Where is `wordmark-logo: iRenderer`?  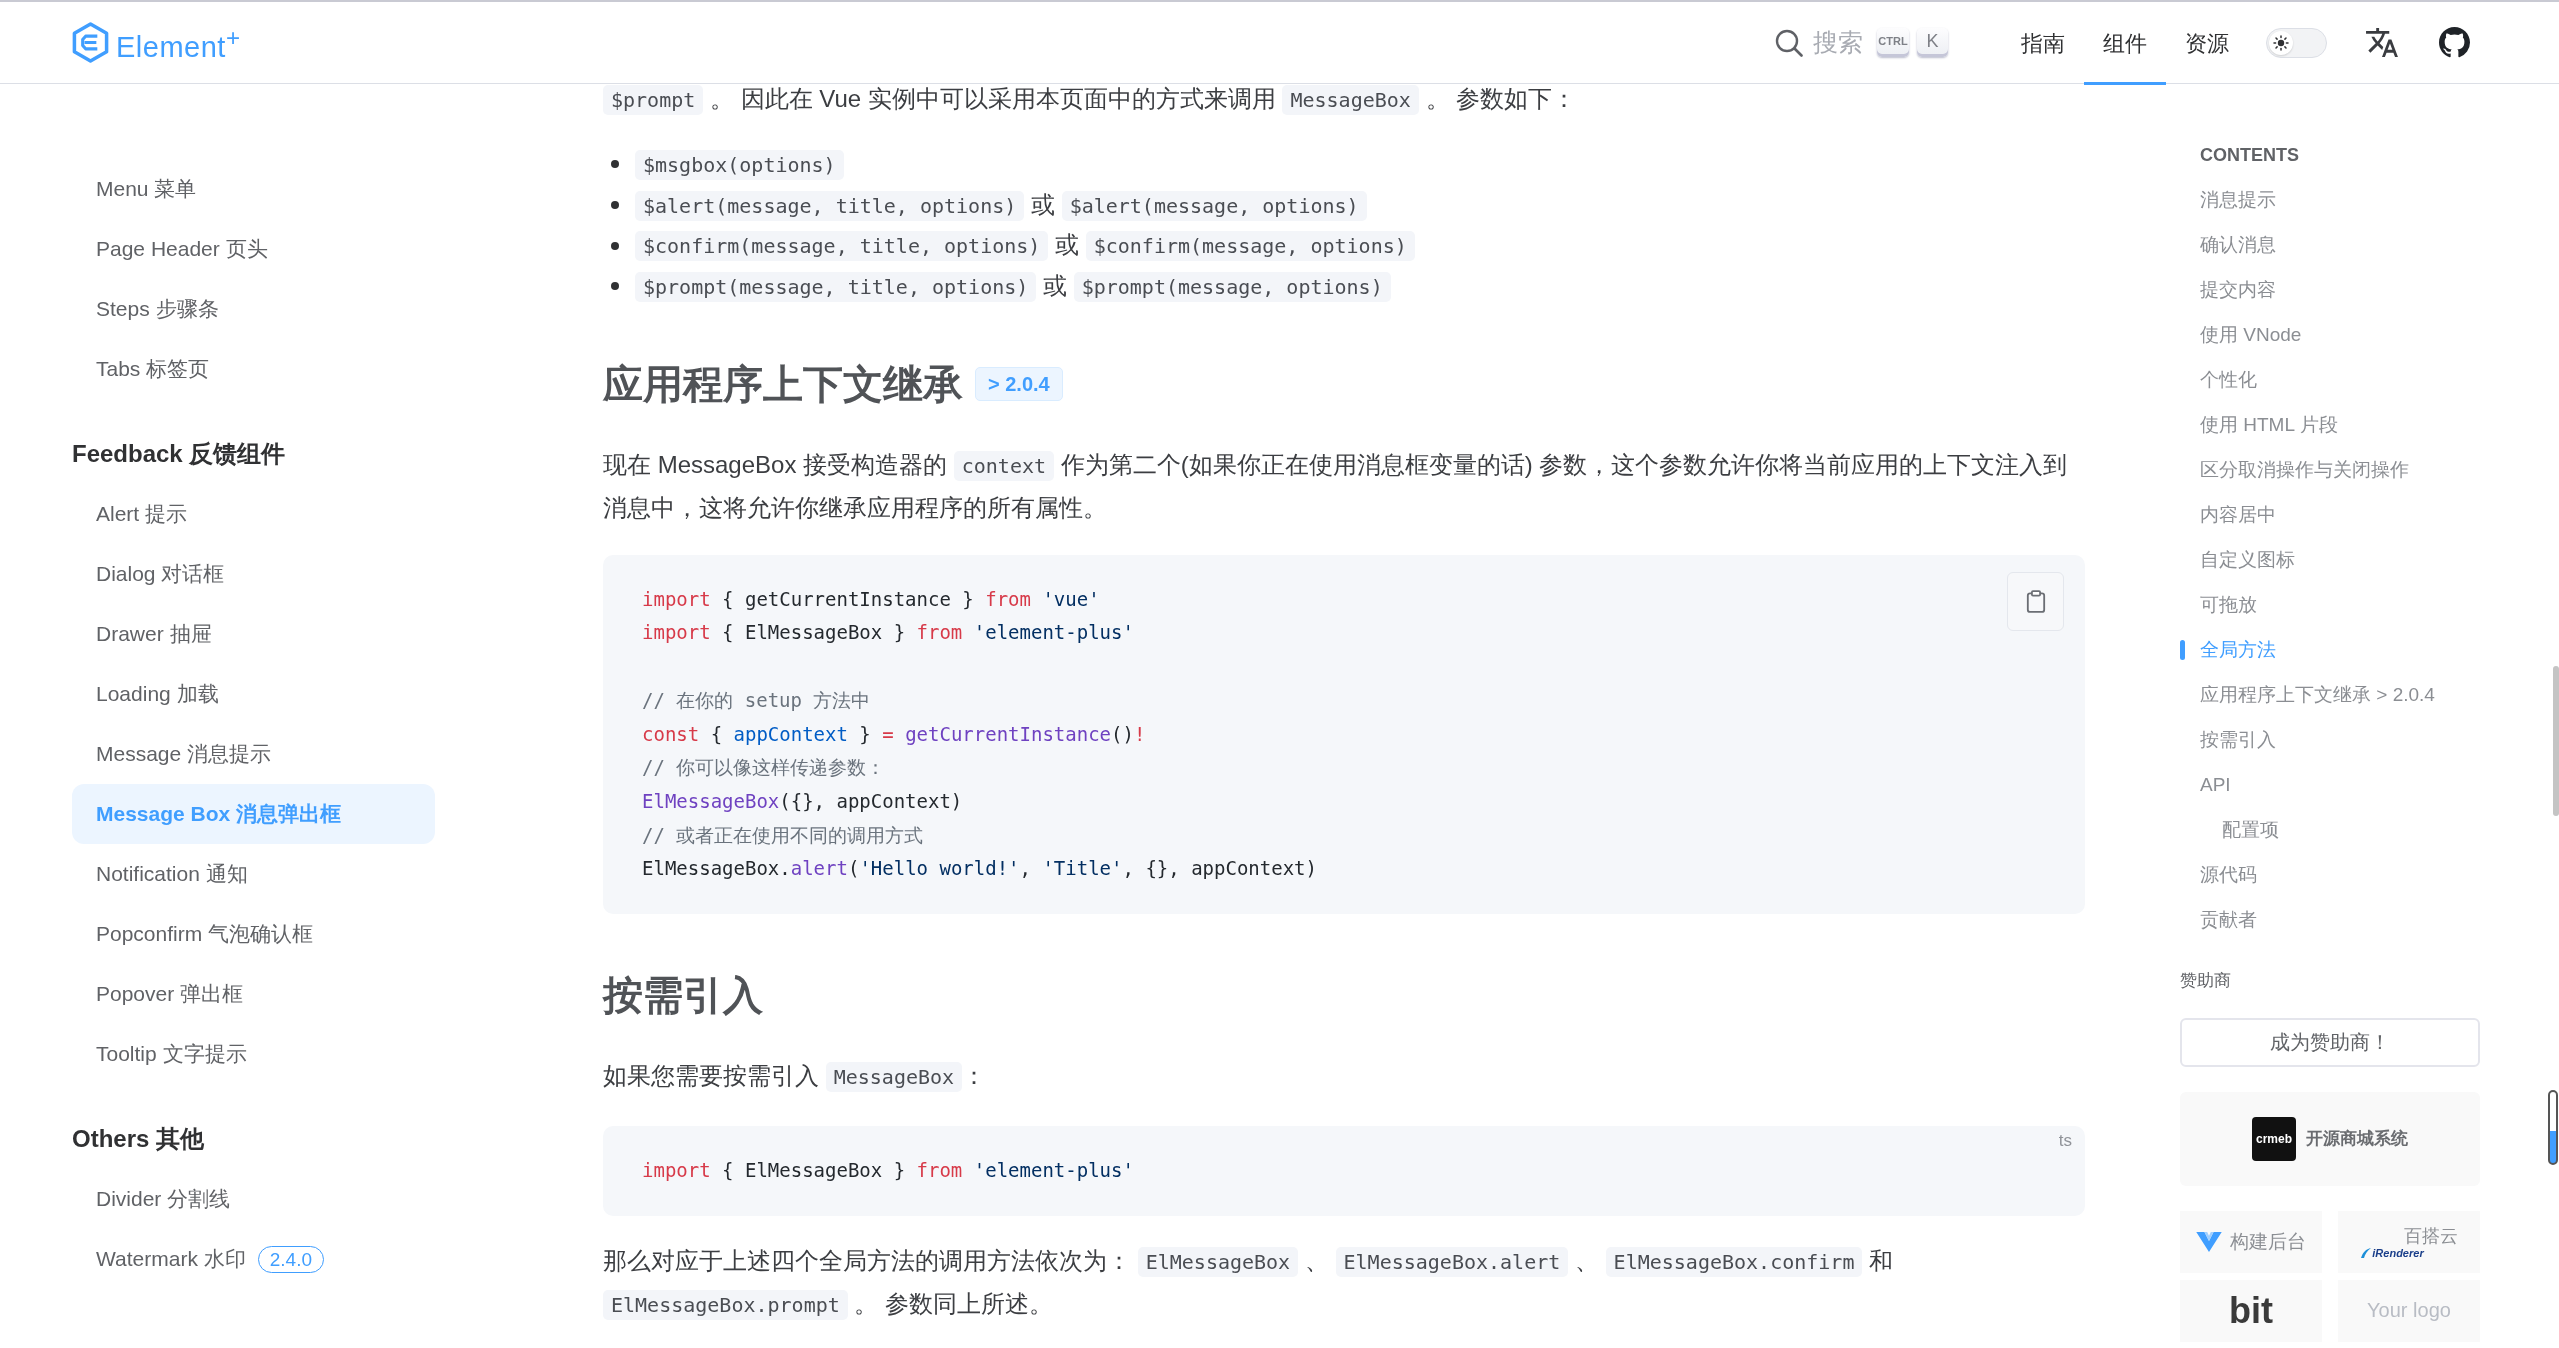 wordmark-logo: iRenderer is located at coordinates (2392, 1252).